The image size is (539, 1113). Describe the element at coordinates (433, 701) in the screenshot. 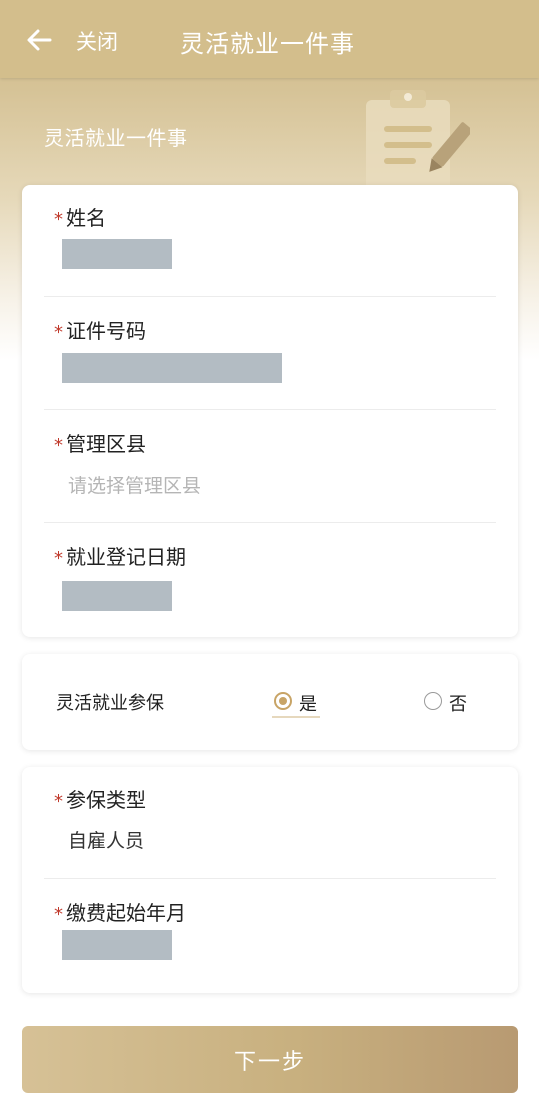

I see `radio-unchecked-icon` at that location.